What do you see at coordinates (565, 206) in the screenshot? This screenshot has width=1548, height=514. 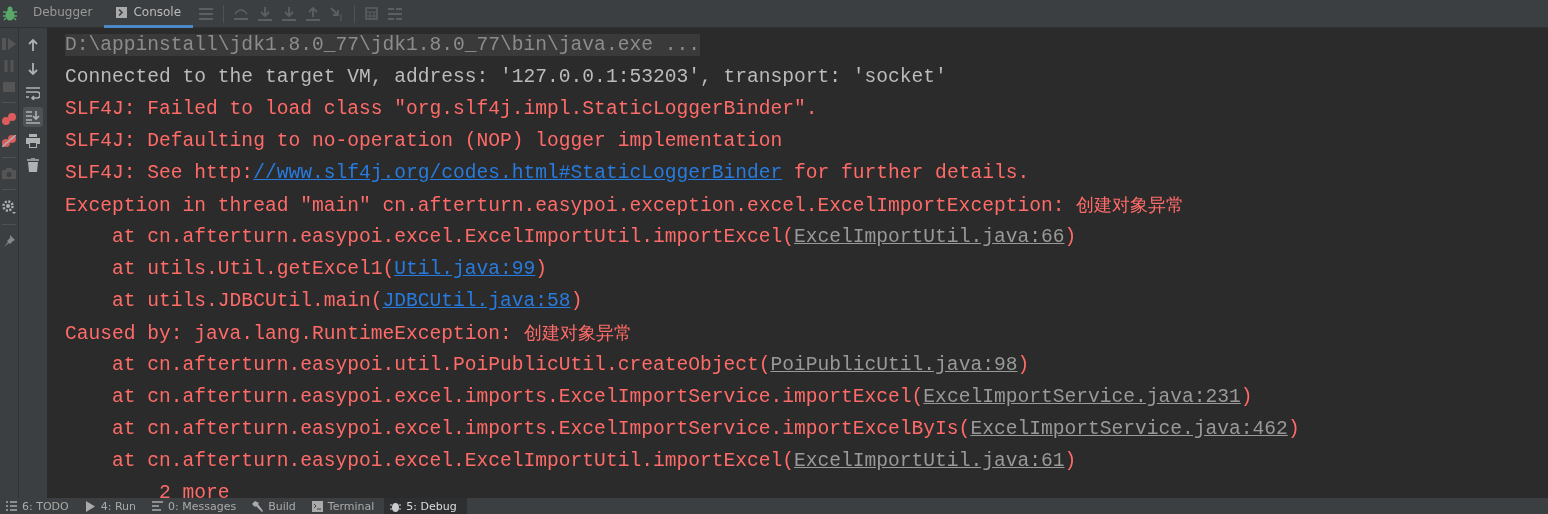 I see `console-text: Exception in thread "main" cn.afterturn.easypoi.exception.excel.ExcelImportException:` at bounding box center [565, 206].